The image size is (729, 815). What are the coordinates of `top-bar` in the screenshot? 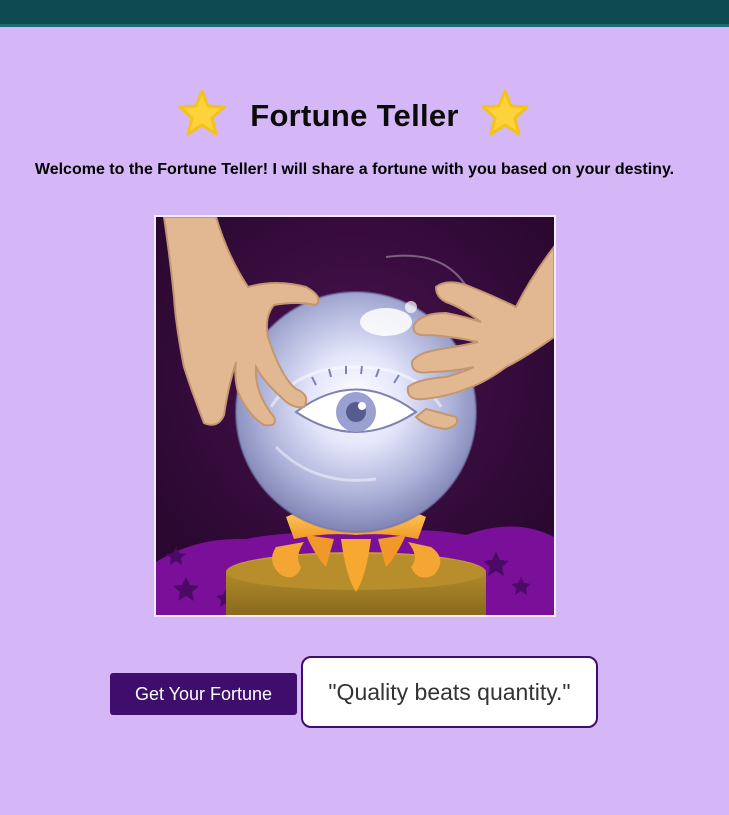 It's located at (364, 13).